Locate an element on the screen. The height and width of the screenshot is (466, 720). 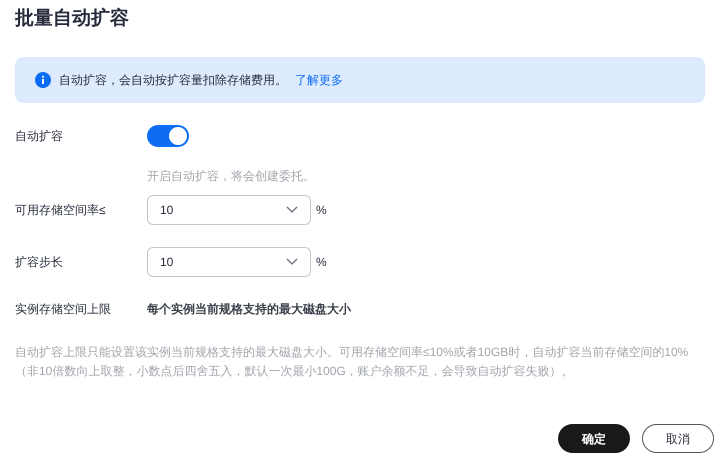
banner-text: 自动扩容，会自动按扩容量扣除存储费用。 is located at coordinates (173, 80).